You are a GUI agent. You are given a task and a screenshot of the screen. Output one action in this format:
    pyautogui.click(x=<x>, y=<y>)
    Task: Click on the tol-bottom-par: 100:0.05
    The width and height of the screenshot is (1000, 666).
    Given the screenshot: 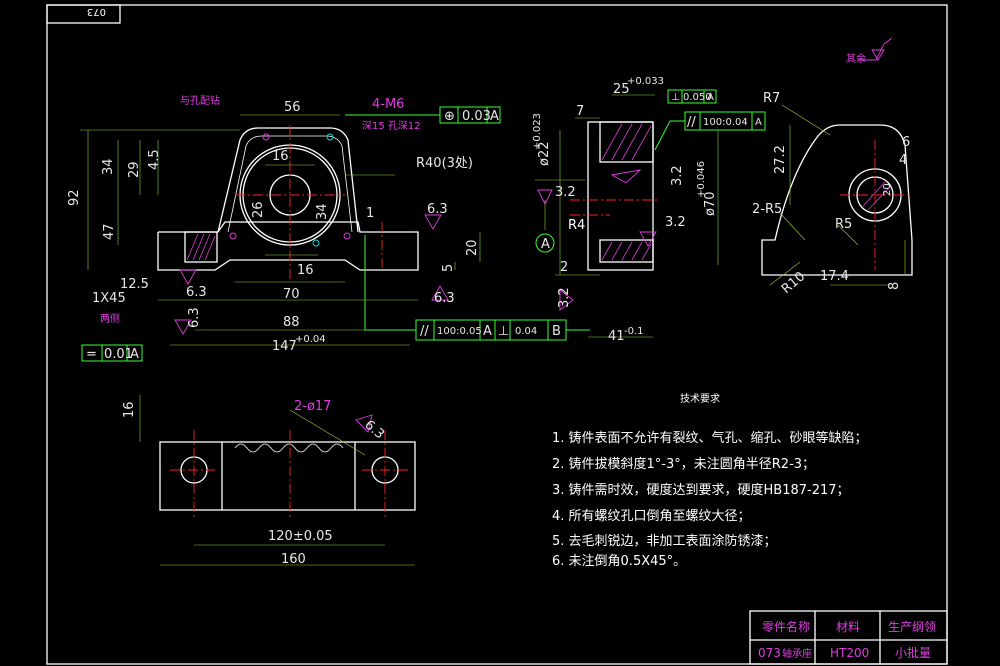 What is the action you would take?
    pyautogui.click(x=459, y=331)
    